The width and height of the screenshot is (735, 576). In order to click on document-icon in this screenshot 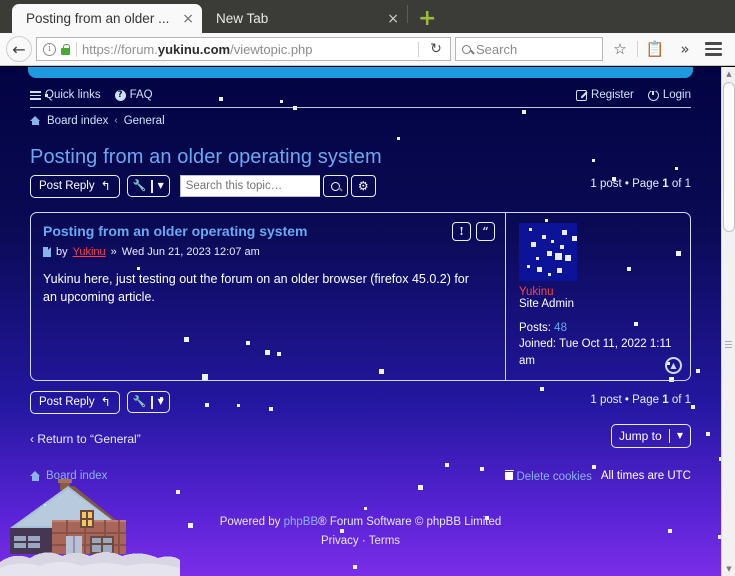, I will do `click(47, 252)`.